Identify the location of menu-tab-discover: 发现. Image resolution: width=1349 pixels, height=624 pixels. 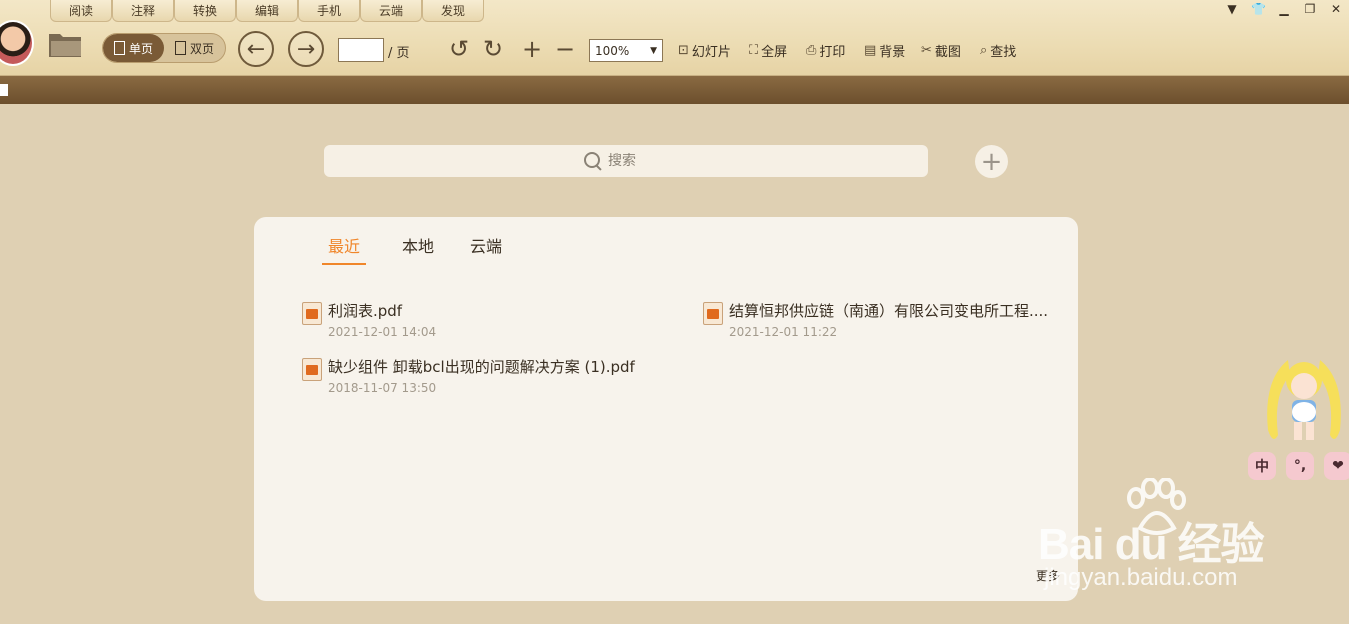
(453, 11).